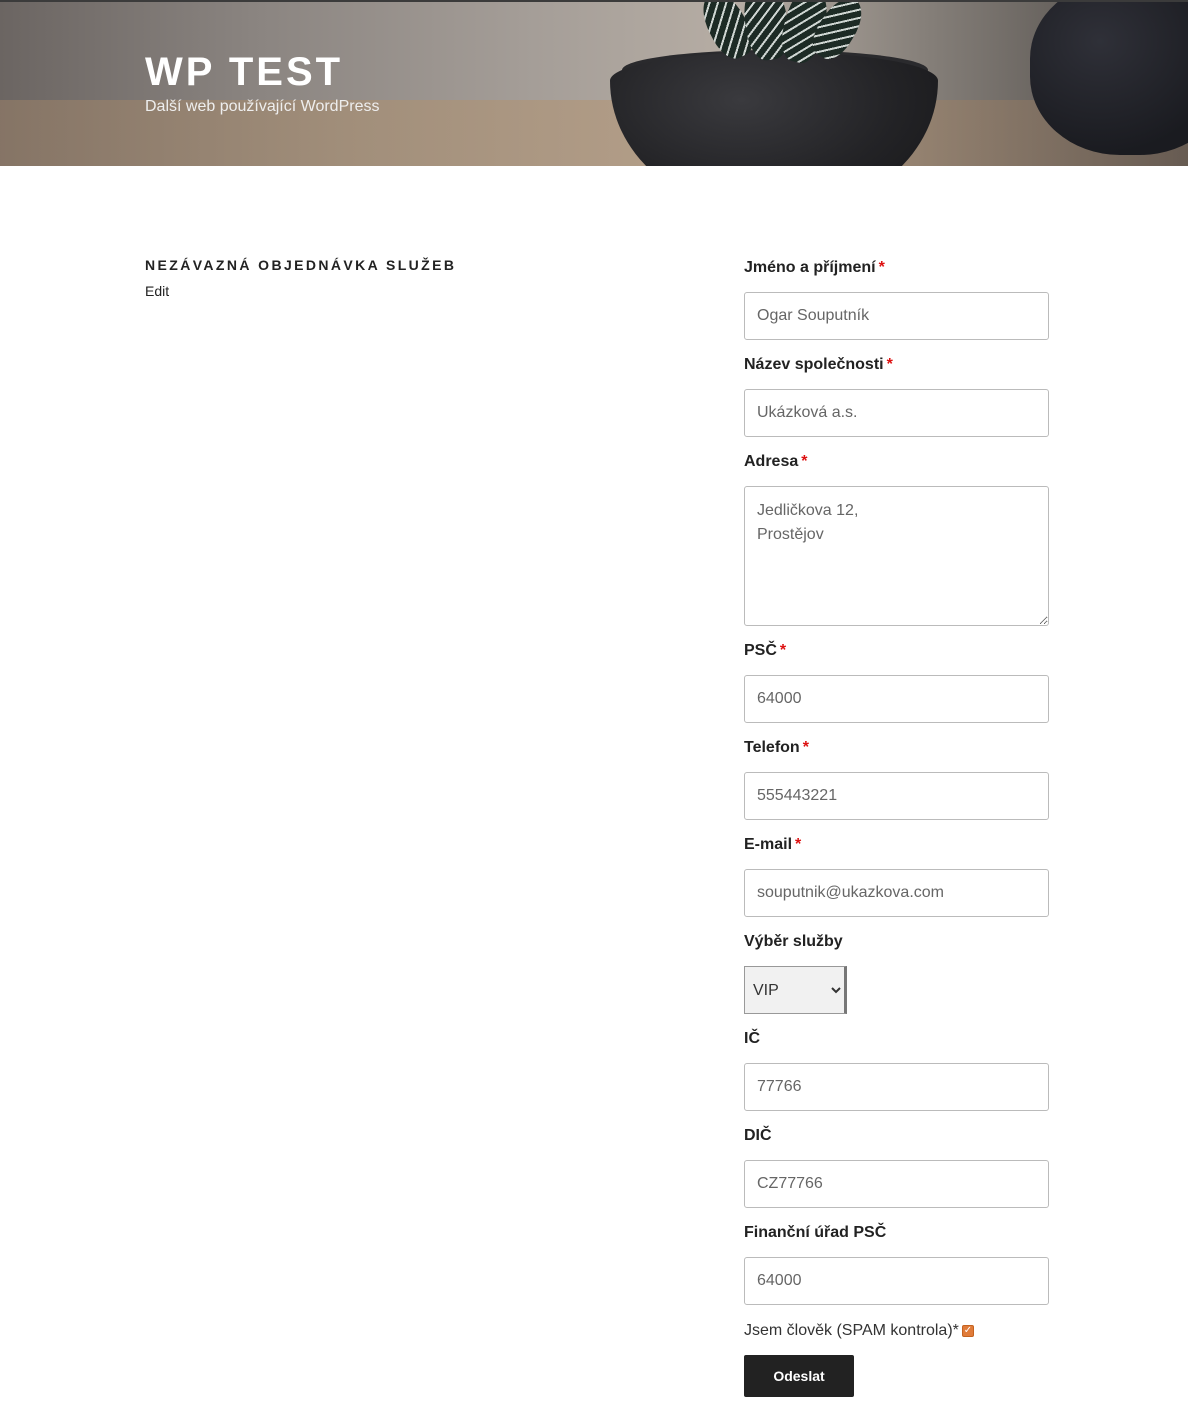  What do you see at coordinates (799, 1376) in the screenshot?
I see `submit-button: Odeslat` at bounding box center [799, 1376].